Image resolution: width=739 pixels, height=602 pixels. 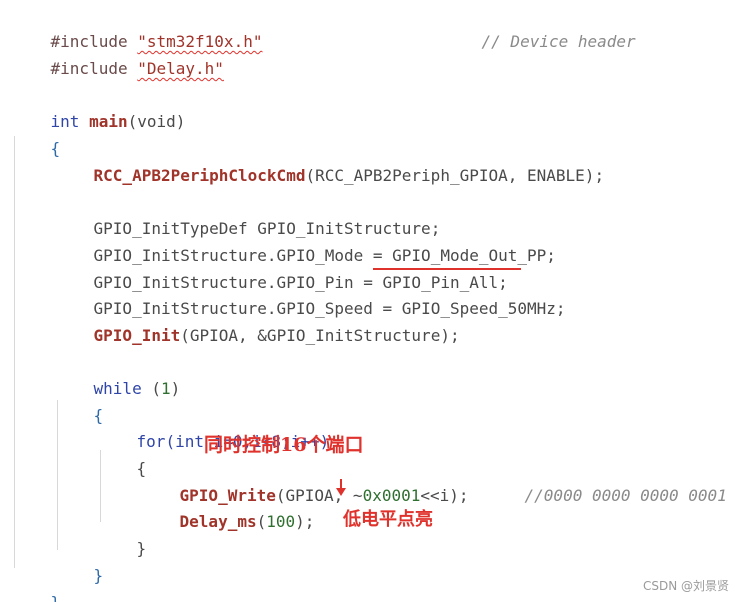 What do you see at coordinates (99, 107) in the screenshot?
I see `code-line-4: int main(void)` at bounding box center [99, 107].